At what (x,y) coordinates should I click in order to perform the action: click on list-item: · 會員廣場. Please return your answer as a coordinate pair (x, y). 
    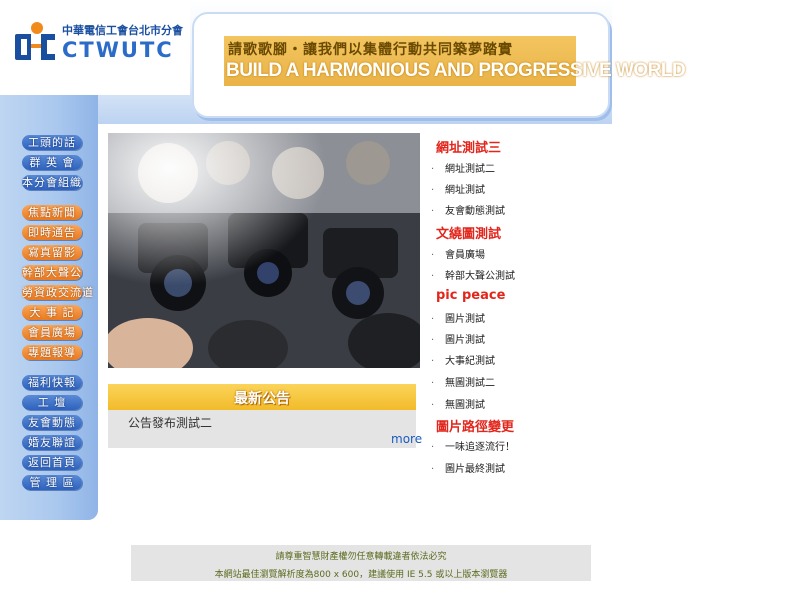
    Looking at the image, I should click on (458, 253).